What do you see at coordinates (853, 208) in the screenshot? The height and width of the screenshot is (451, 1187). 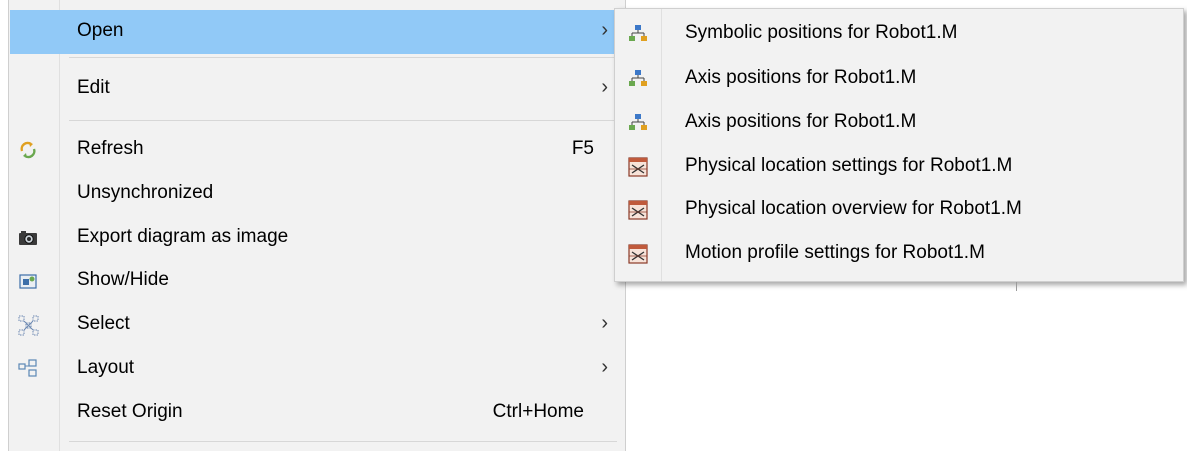 I see `submenu-item-label: Physical location overview for Robot1.M` at bounding box center [853, 208].